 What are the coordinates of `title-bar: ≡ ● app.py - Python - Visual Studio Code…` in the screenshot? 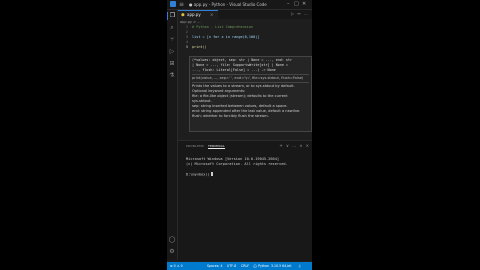 It's located at (239, 5).